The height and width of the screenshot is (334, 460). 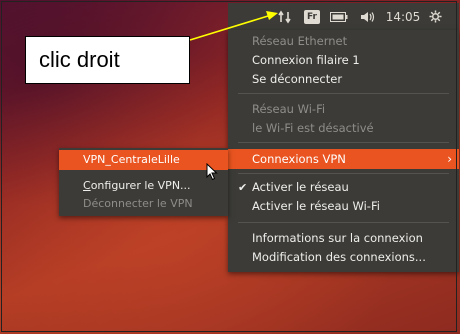 What do you see at coordinates (313, 128) in the screenshot?
I see `wifi-disabled-label: le Wi-Fi est désactivé` at bounding box center [313, 128].